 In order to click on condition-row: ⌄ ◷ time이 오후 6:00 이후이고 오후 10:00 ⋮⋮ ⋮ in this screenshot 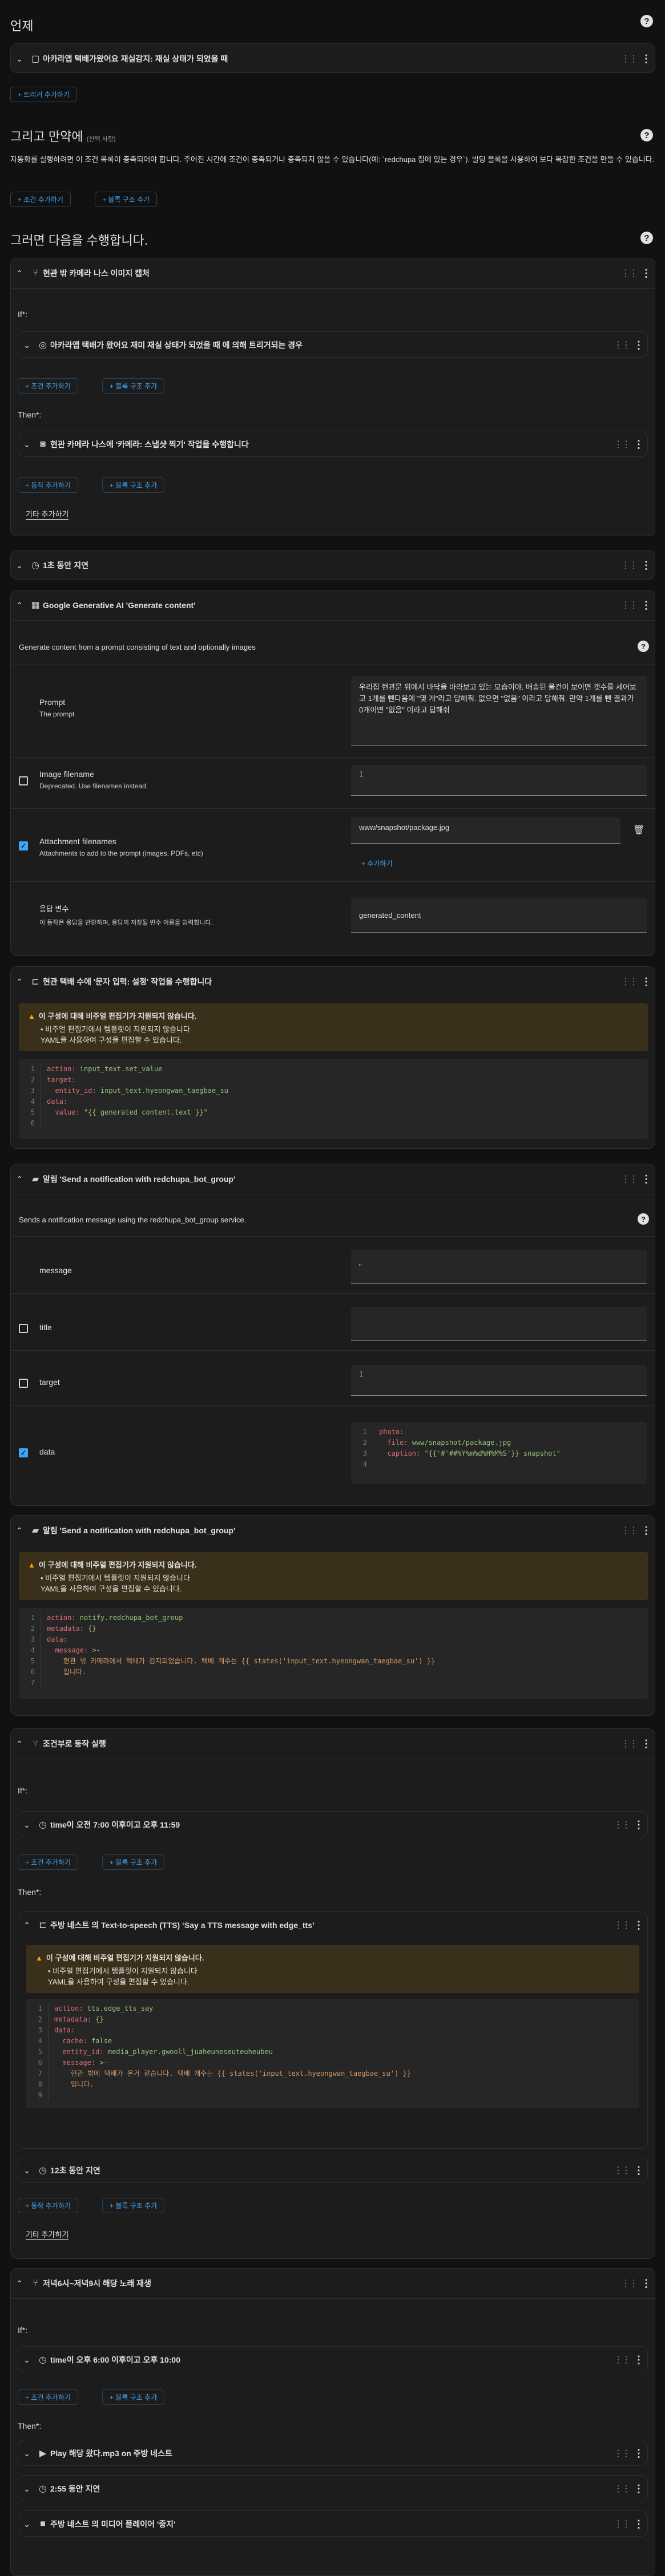, I will do `click(333, 2359)`.